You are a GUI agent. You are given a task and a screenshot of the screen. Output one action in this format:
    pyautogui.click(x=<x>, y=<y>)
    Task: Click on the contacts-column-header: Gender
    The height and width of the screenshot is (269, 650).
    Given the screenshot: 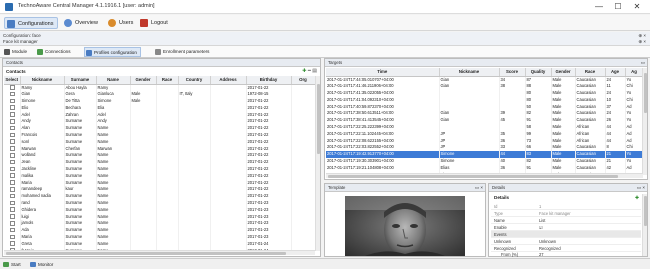 What is the action you would take?
    pyautogui.click(x=143, y=80)
    